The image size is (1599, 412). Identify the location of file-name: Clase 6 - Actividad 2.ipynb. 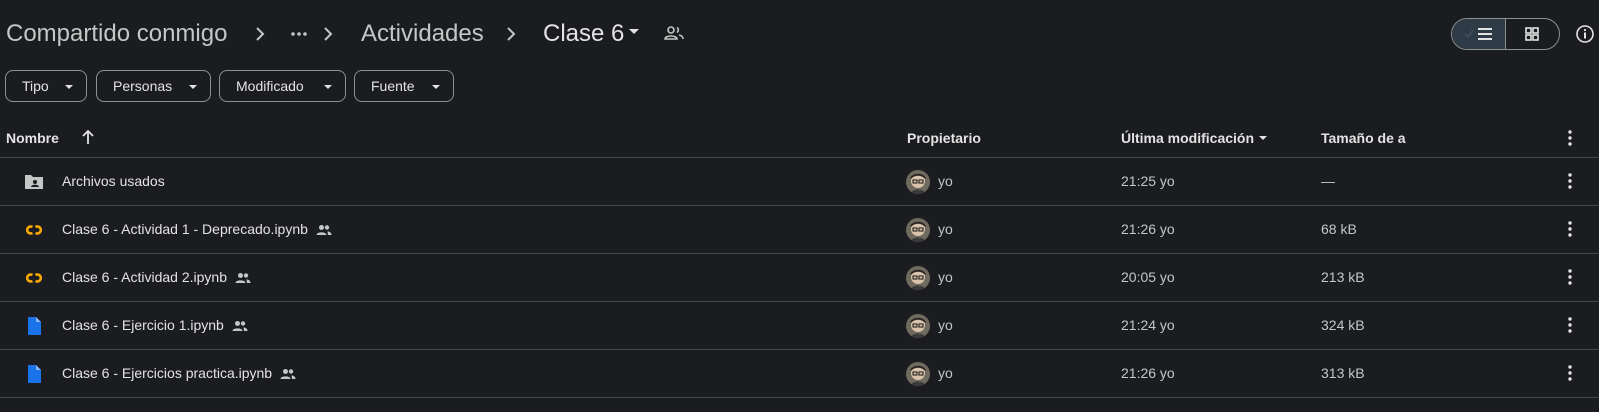
(156, 277).